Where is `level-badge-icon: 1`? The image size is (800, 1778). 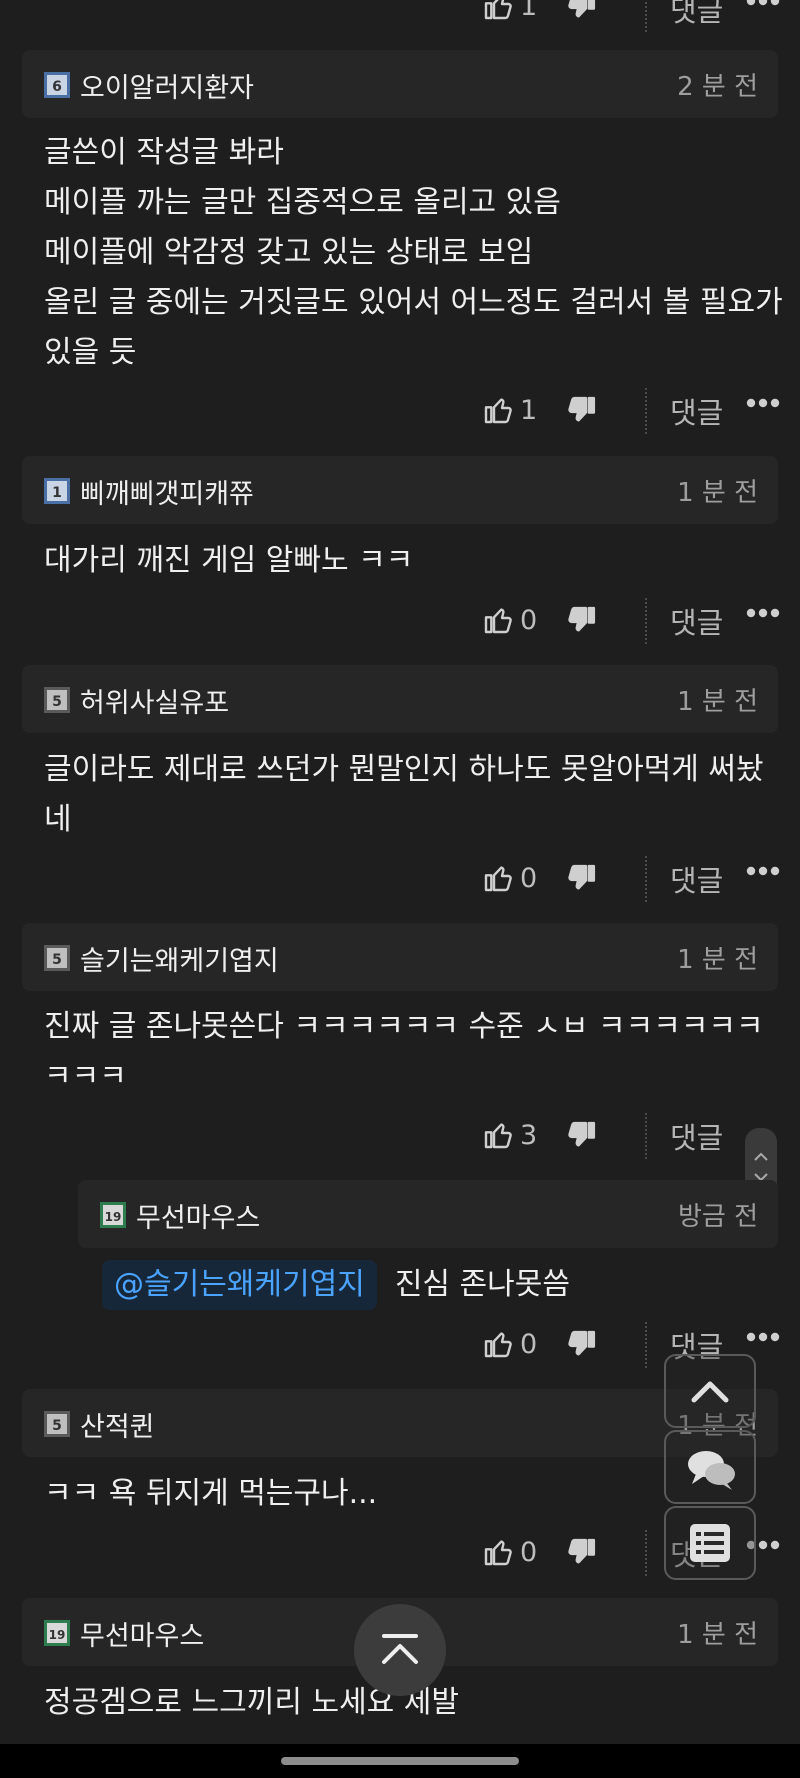 level-badge-icon: 1 is located at coordinates (57, 491).